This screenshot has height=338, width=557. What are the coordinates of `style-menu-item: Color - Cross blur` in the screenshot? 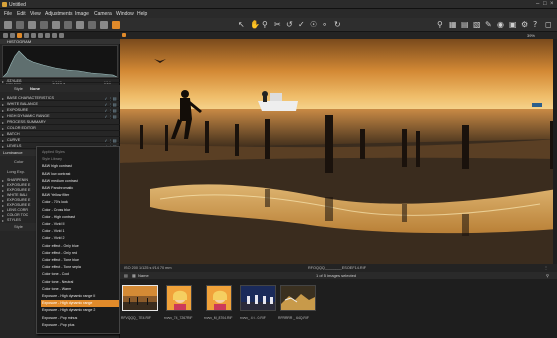 It's located at (80, 210).